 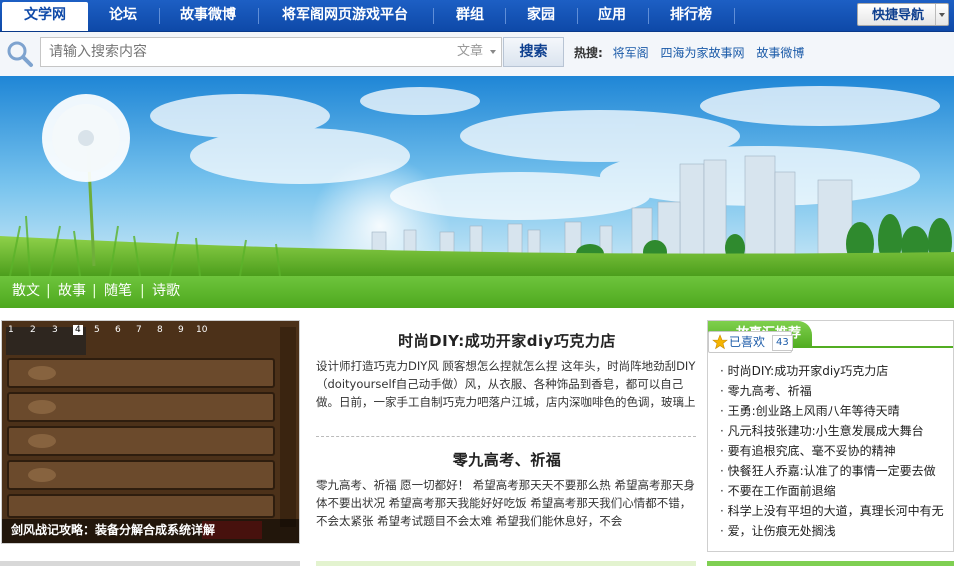 What do you see at coordinates (507, 340) in the screenshot?
I see `article-title: 时尚DIY:成功开家diy巧克力店` at bounding box center [507, 340].